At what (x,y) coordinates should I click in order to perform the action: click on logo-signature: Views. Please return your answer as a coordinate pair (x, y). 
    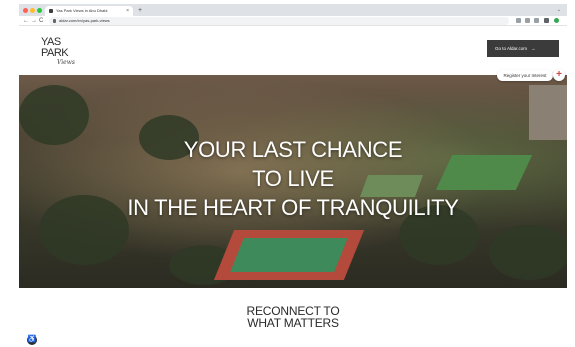
    Looking at the image, I should click on (66, 62).